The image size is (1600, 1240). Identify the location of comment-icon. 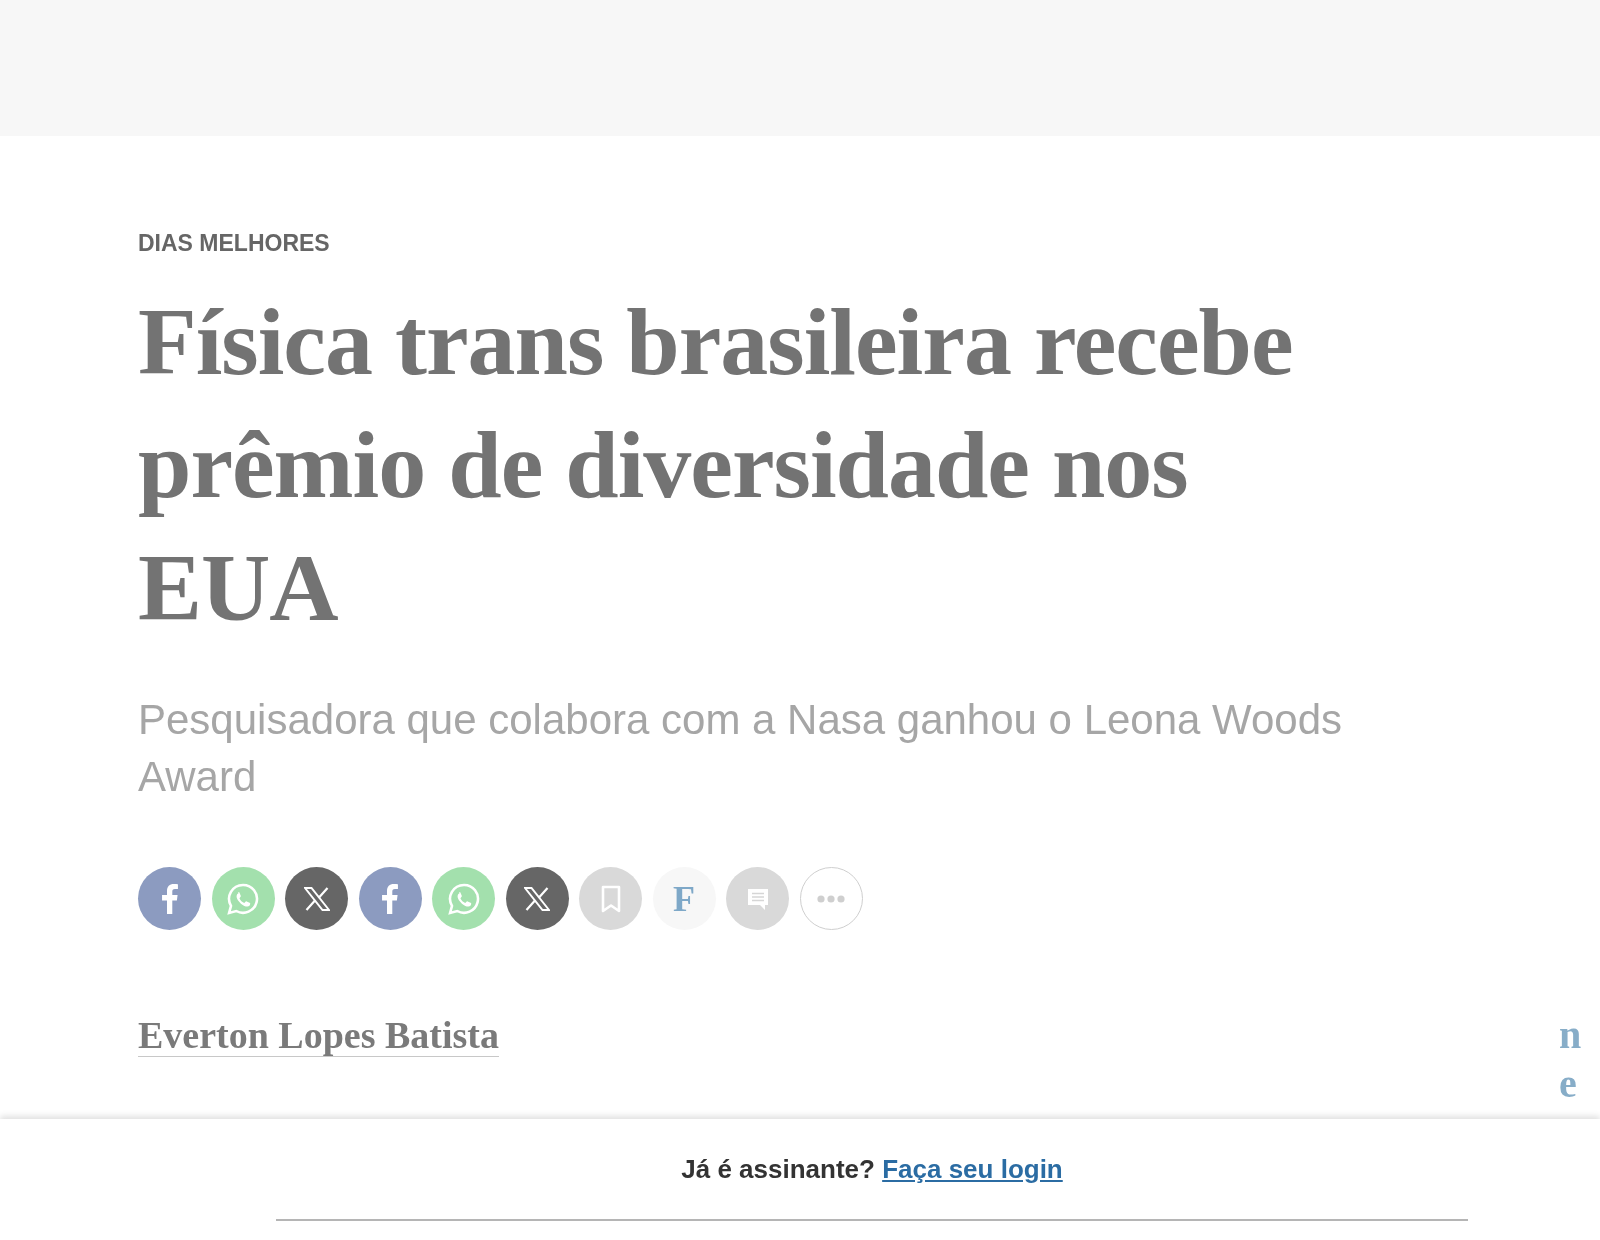
(757, 898).